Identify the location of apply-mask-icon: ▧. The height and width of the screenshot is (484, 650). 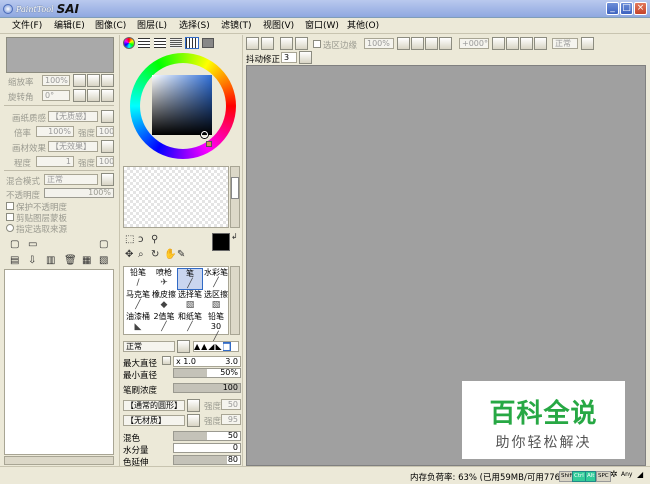
(103, 261).